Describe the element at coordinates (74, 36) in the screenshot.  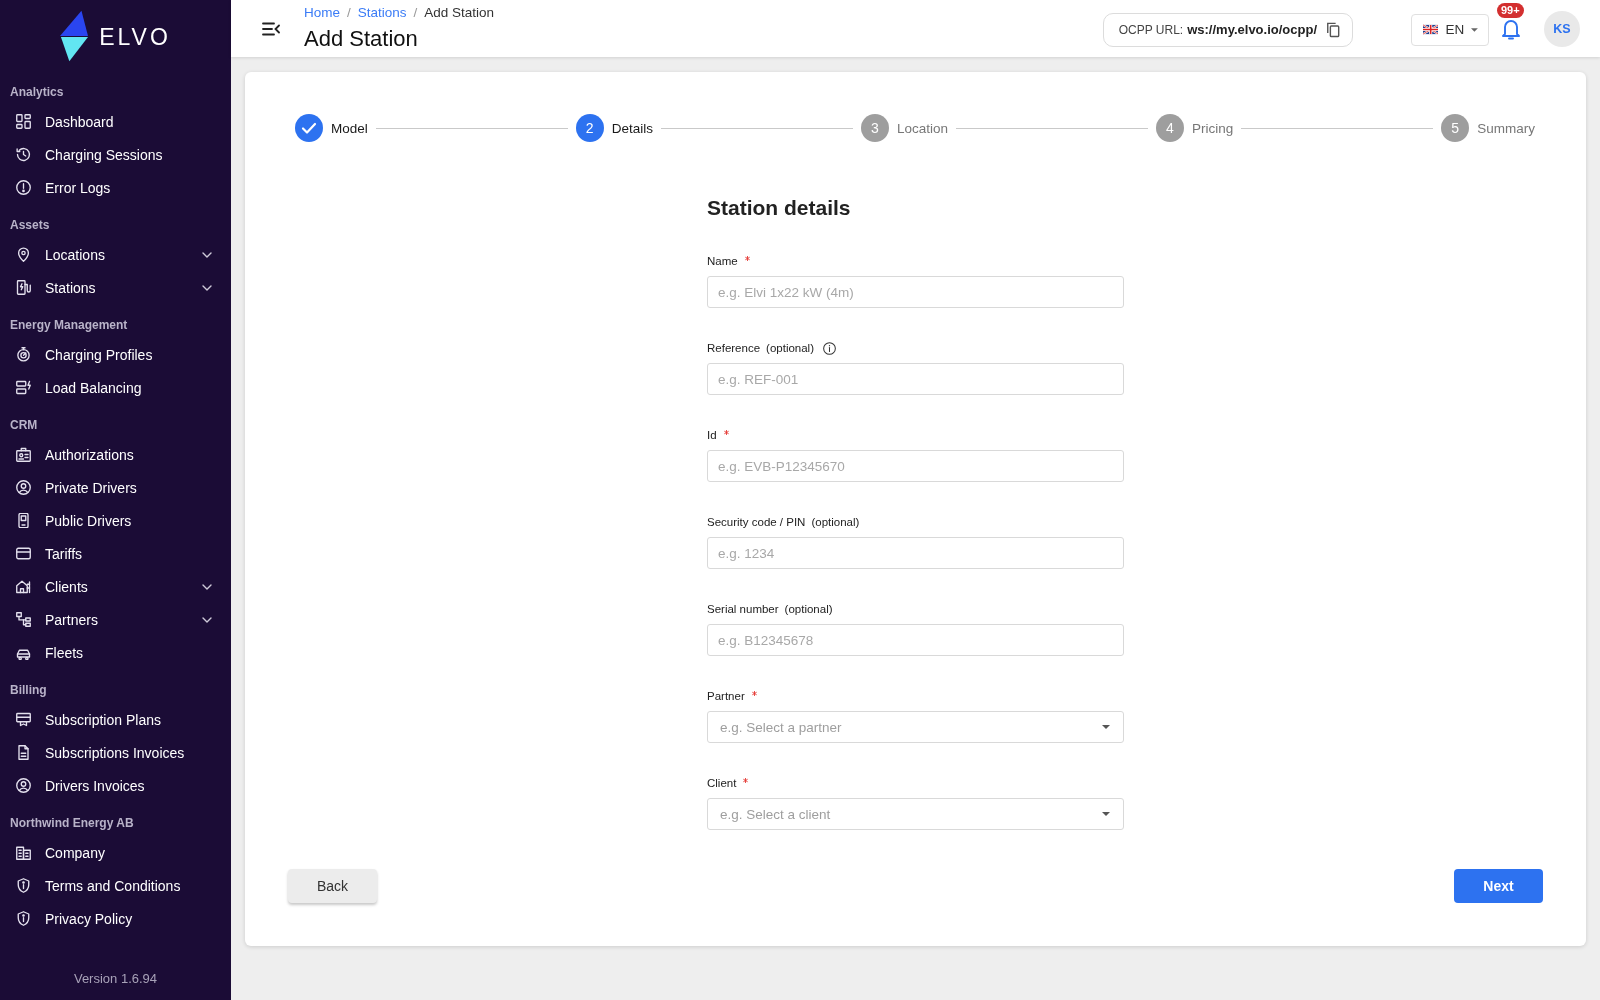
I see `bolt-logo-icon` at that location.